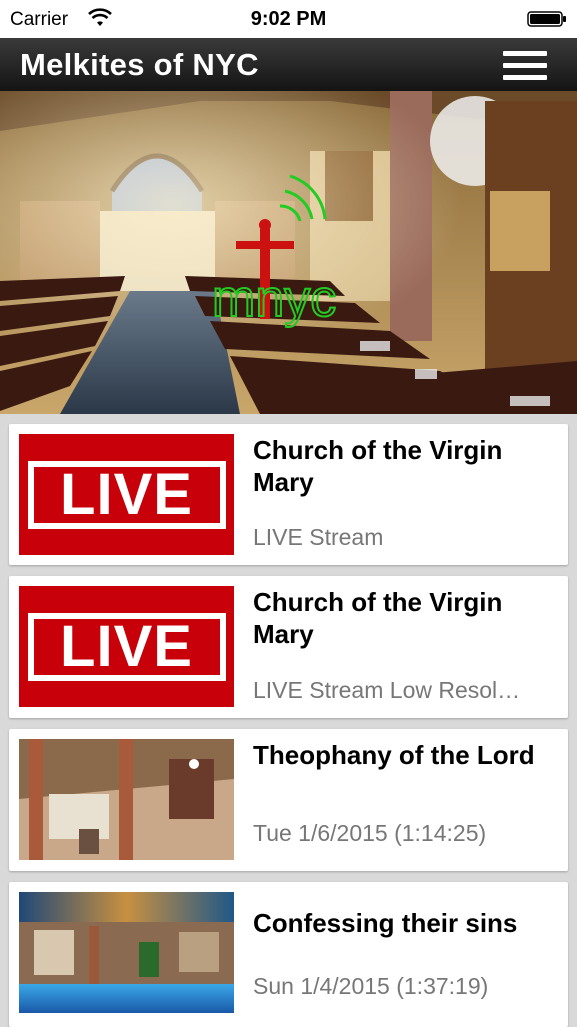  I want to click on page-title: Melkites of NYC, so click(139, 64).